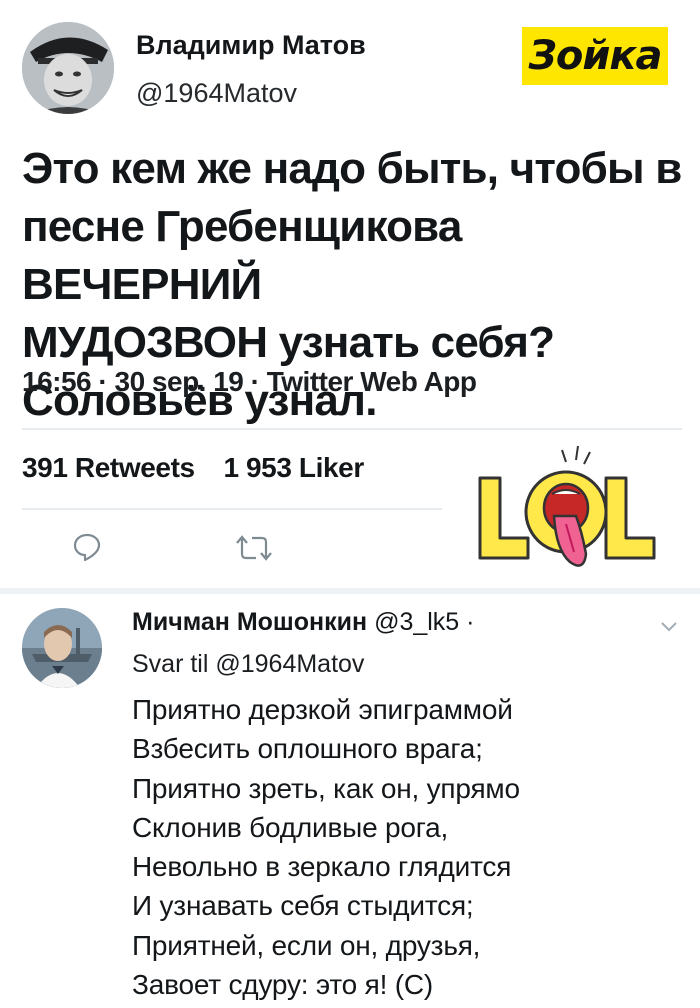 Image resolution: width=700 pixels, height=1008 pixels. What do you see at coordinates (307, 749) in the screenshot?
I see `reply-line: Взбесить оплошного врага;` at bounding box center [307, 749].